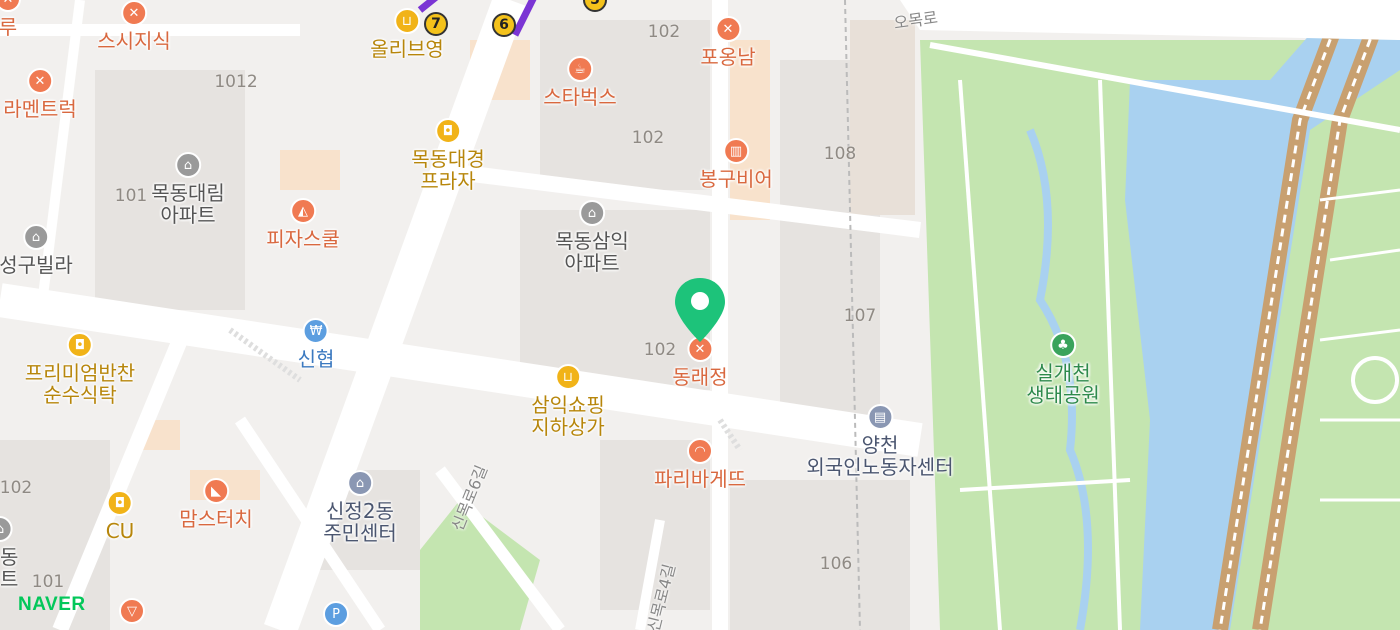  I want to click on selected-location-pin, so click(700, 311).